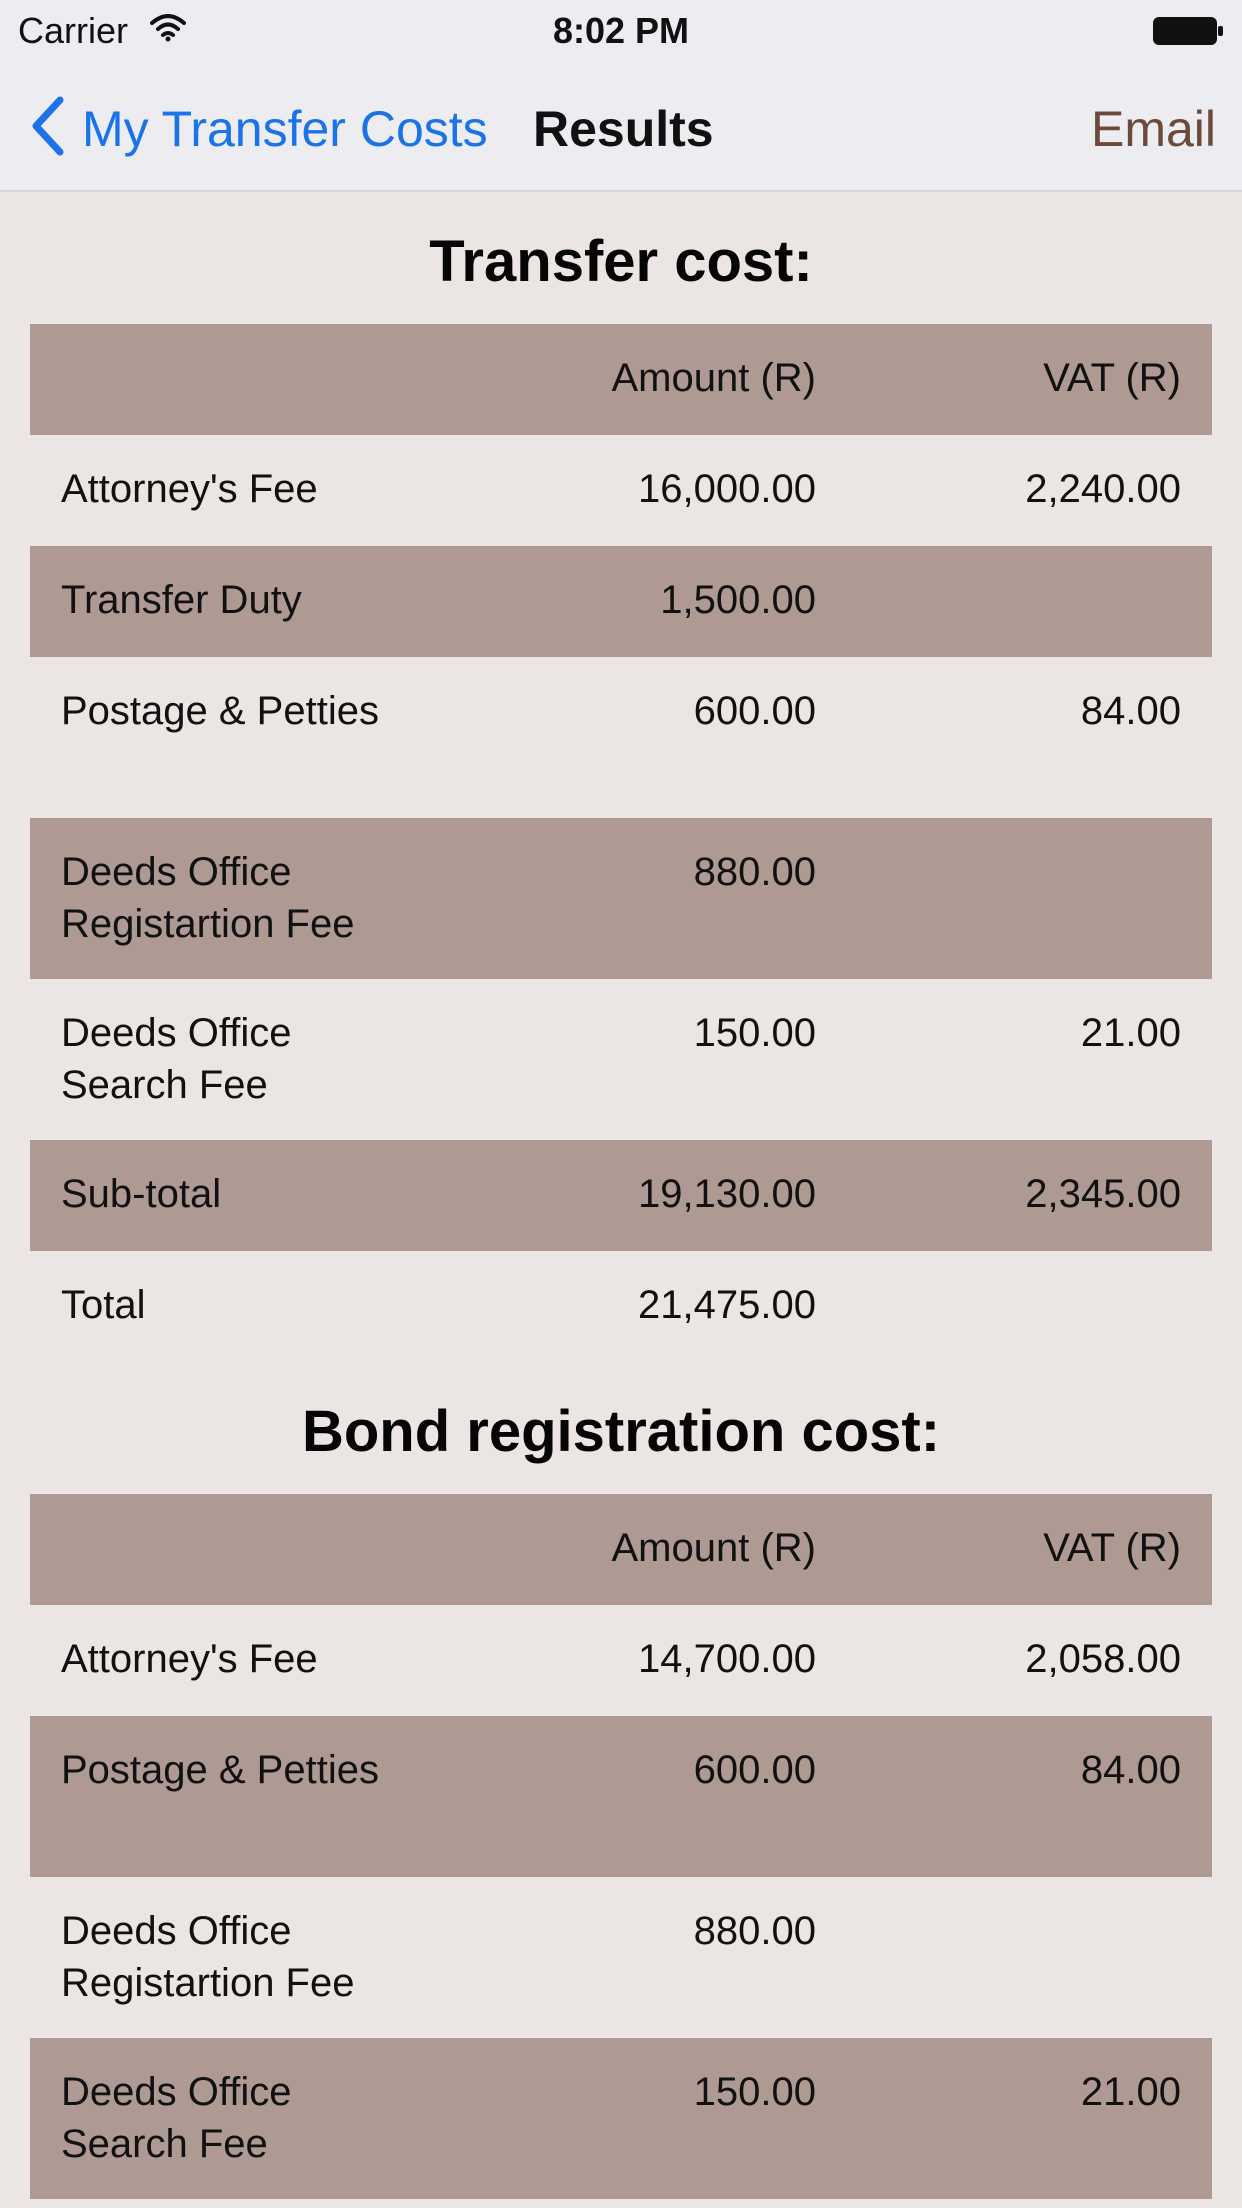 The image size is (1242, 2208). What do you see at coordinates (727, 1305) in the screenshot?
I see `row-amount: 21,475.00` at bounding box center [727, 1305].